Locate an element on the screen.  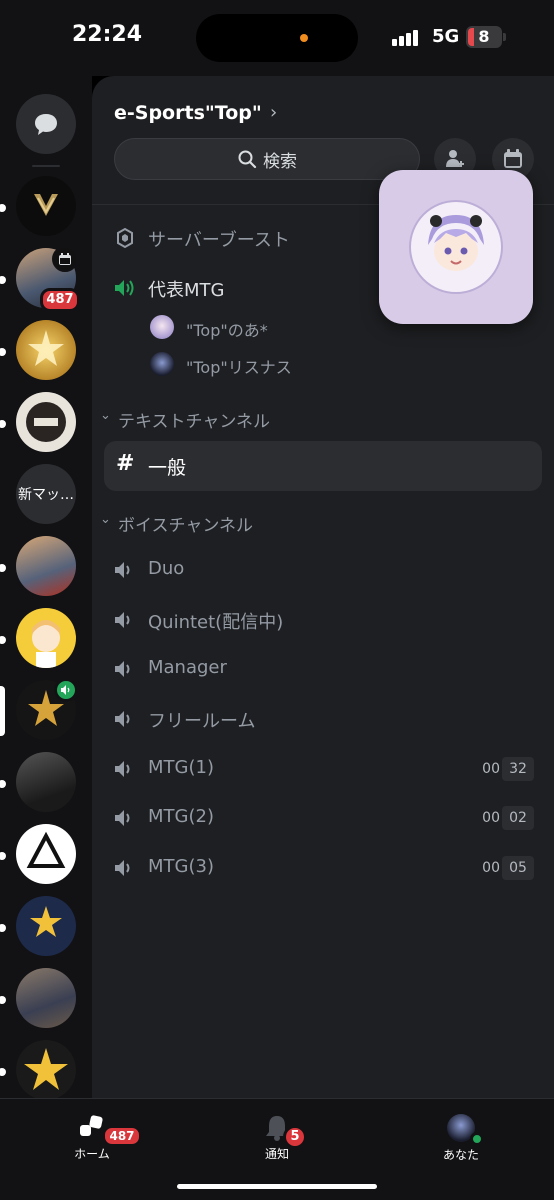
star-icon is located at coordinates (46, 348).